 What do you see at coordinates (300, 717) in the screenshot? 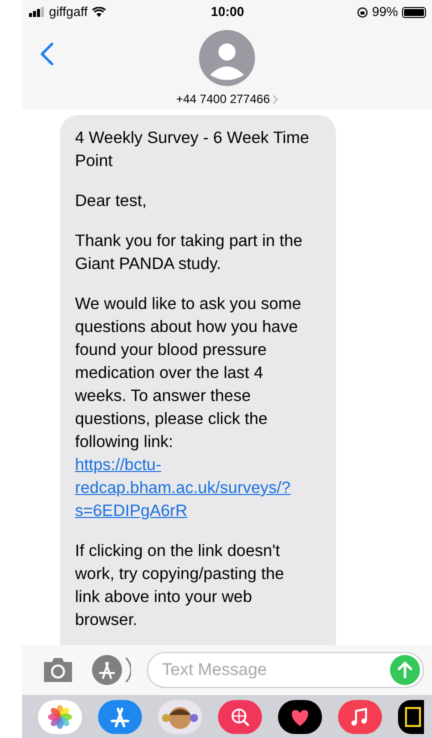
I see `heart-app-icon` at bounding box center [300, 717].